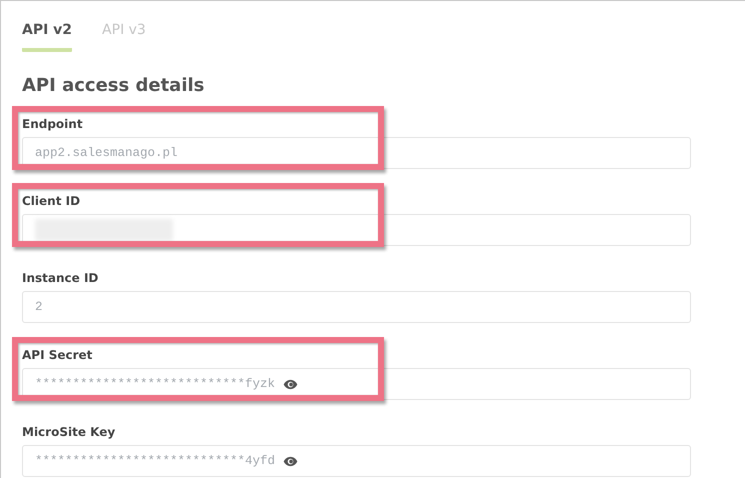 This screenshot has height=478, width=745. I want to click on field-value: 2, so click(39, 307).